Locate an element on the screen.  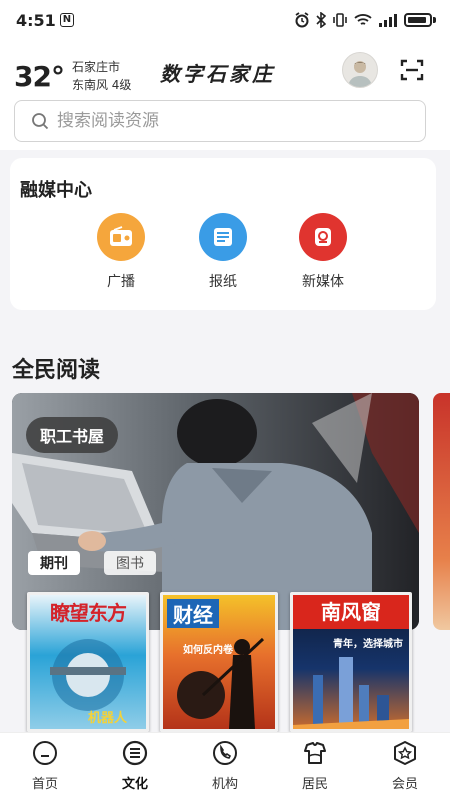
tab-journals: 期刊 is located at coordinates (54, 563).